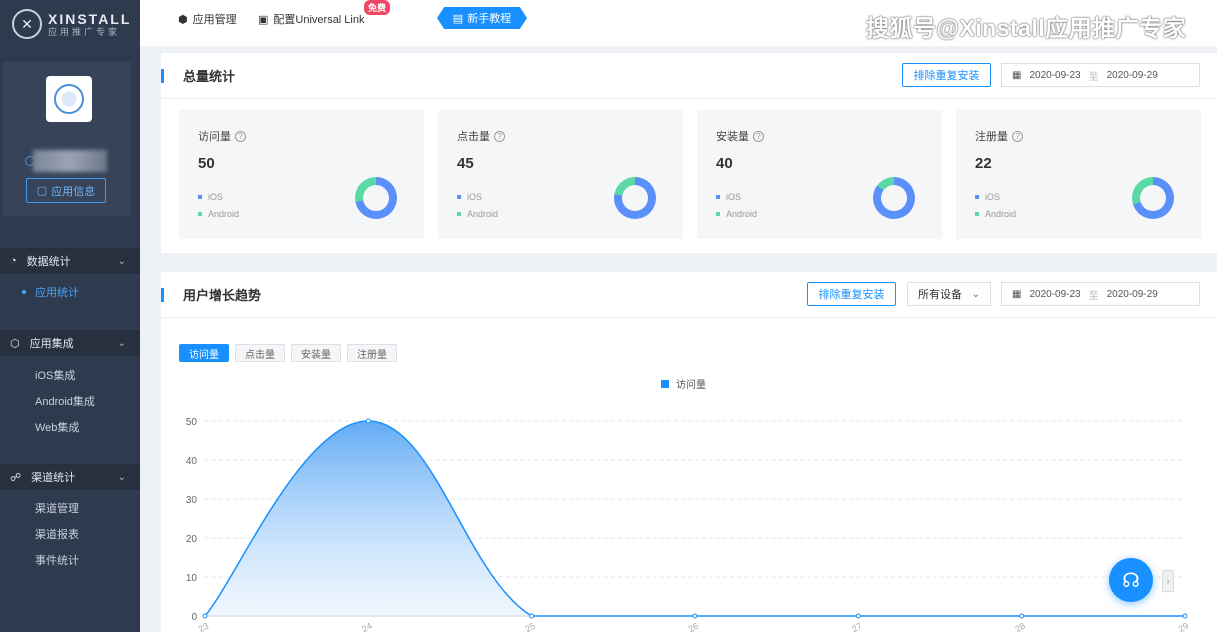 This screenshot has width=1217, height=632. I want to click on legend-label: 访问量, so click(691, 385).